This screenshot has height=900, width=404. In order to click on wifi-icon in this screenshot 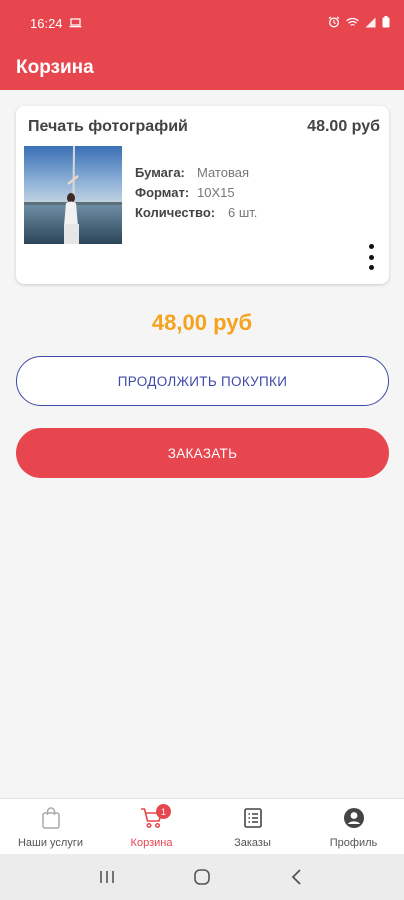, I will do `click(352, 23)`.